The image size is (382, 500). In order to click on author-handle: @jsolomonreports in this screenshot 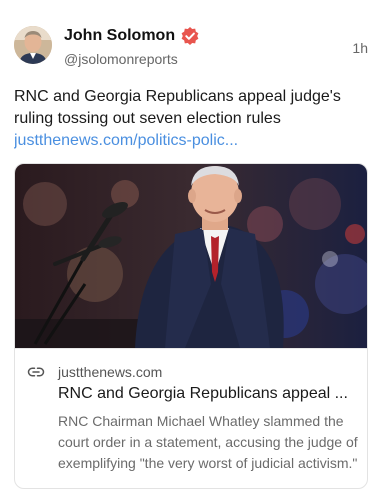, I will do `click(121, 59)`.